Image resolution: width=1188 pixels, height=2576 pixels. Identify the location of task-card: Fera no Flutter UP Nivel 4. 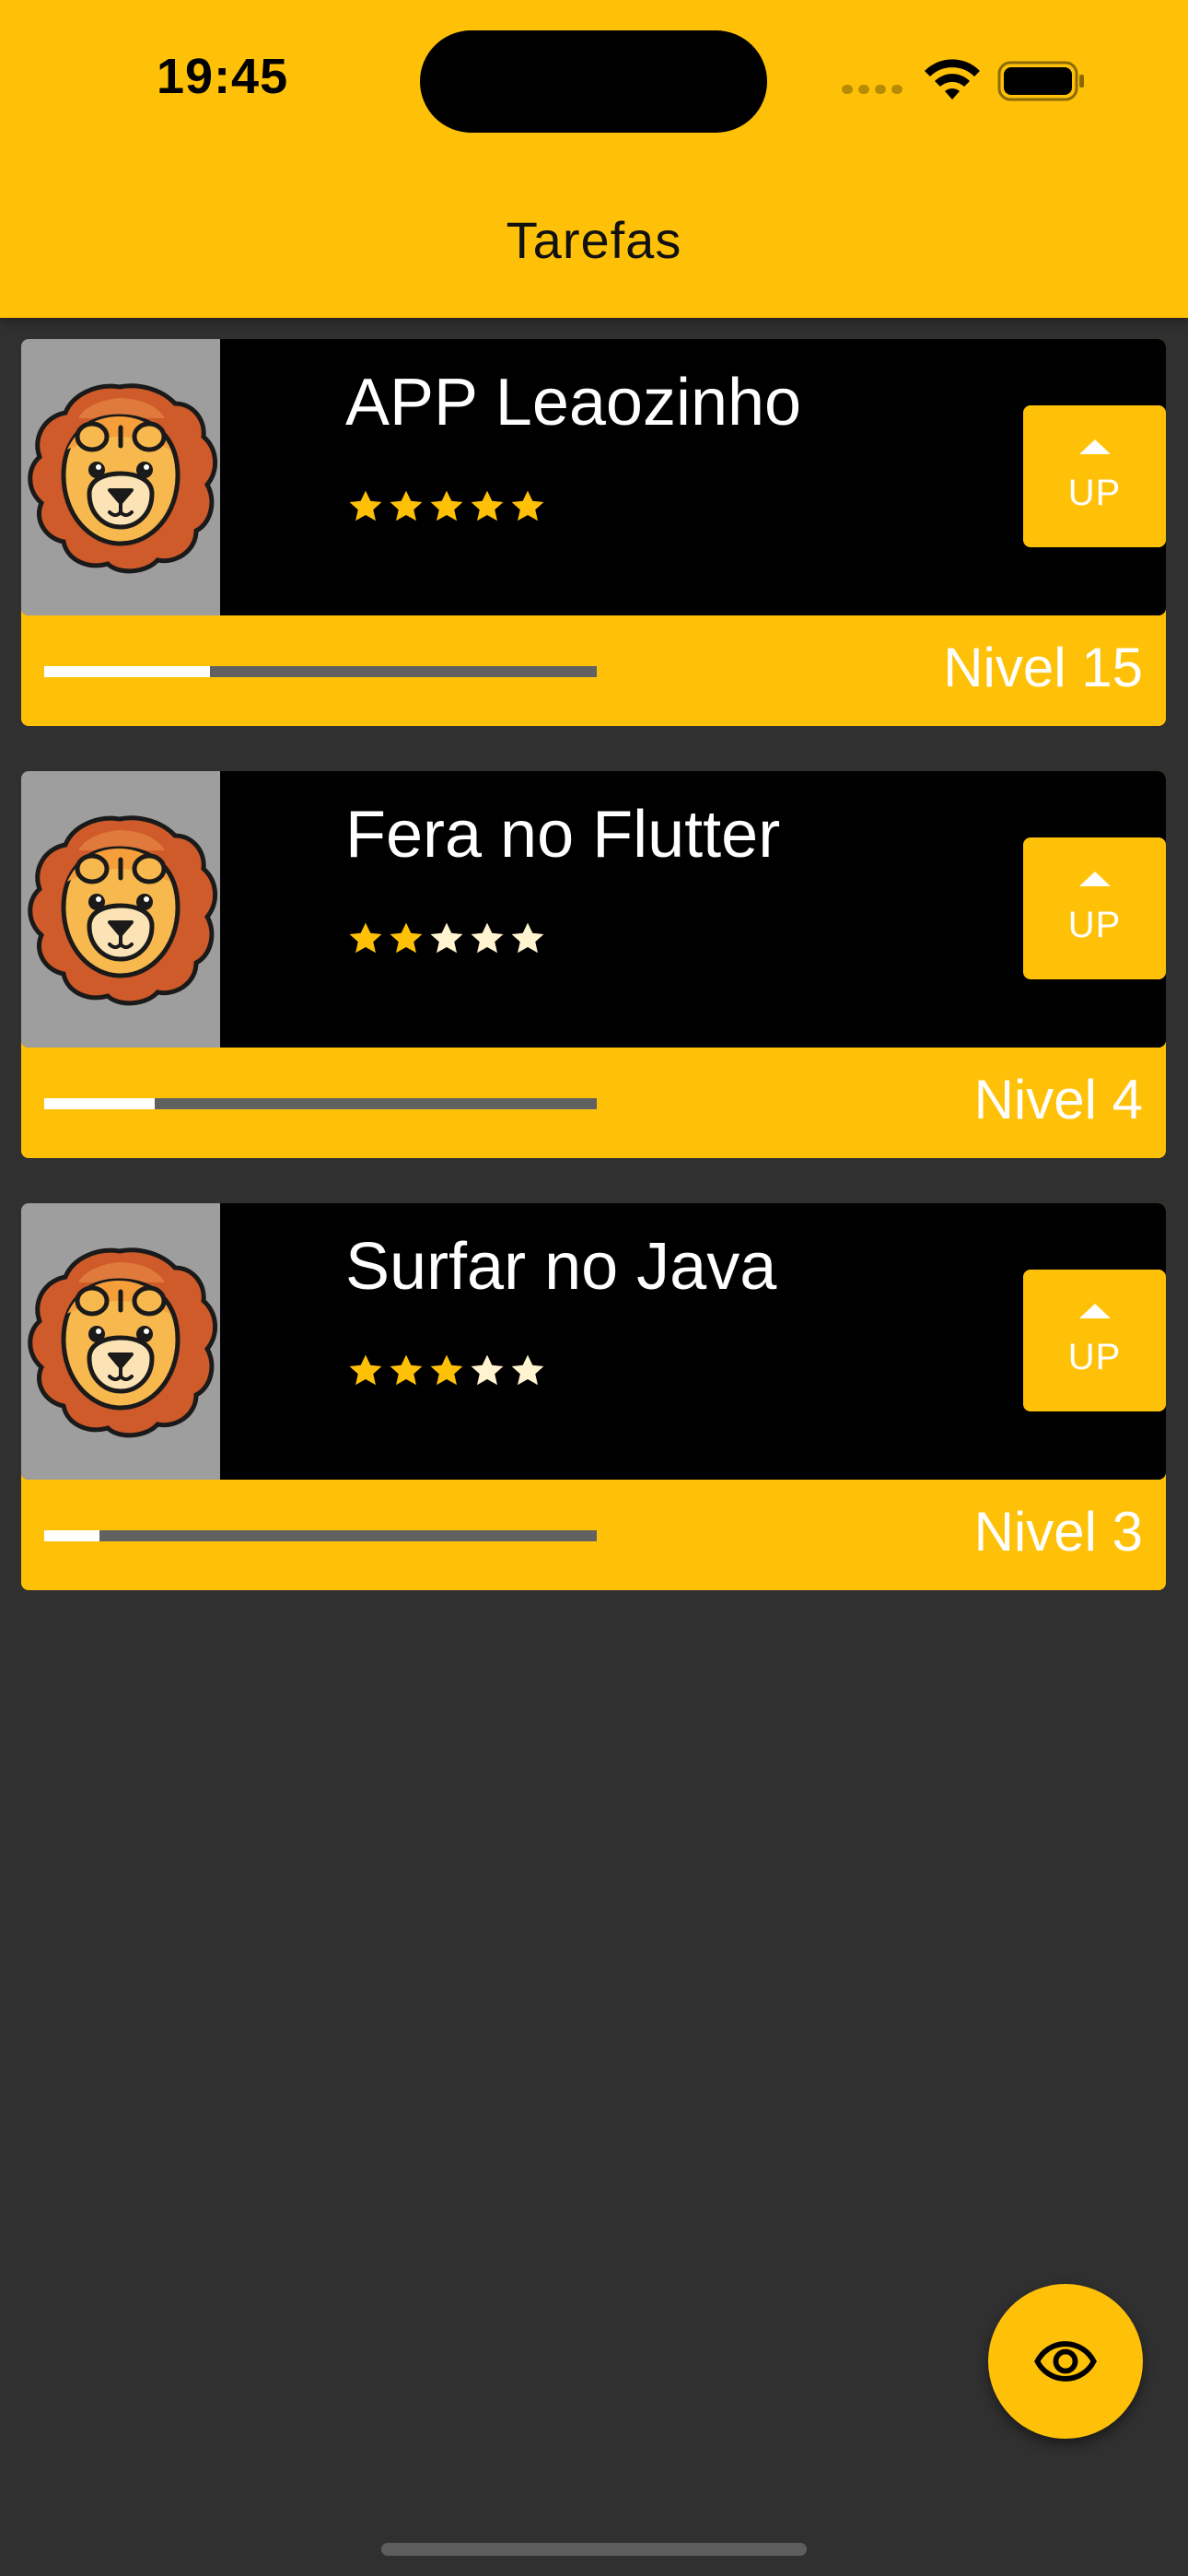
(593, 964).